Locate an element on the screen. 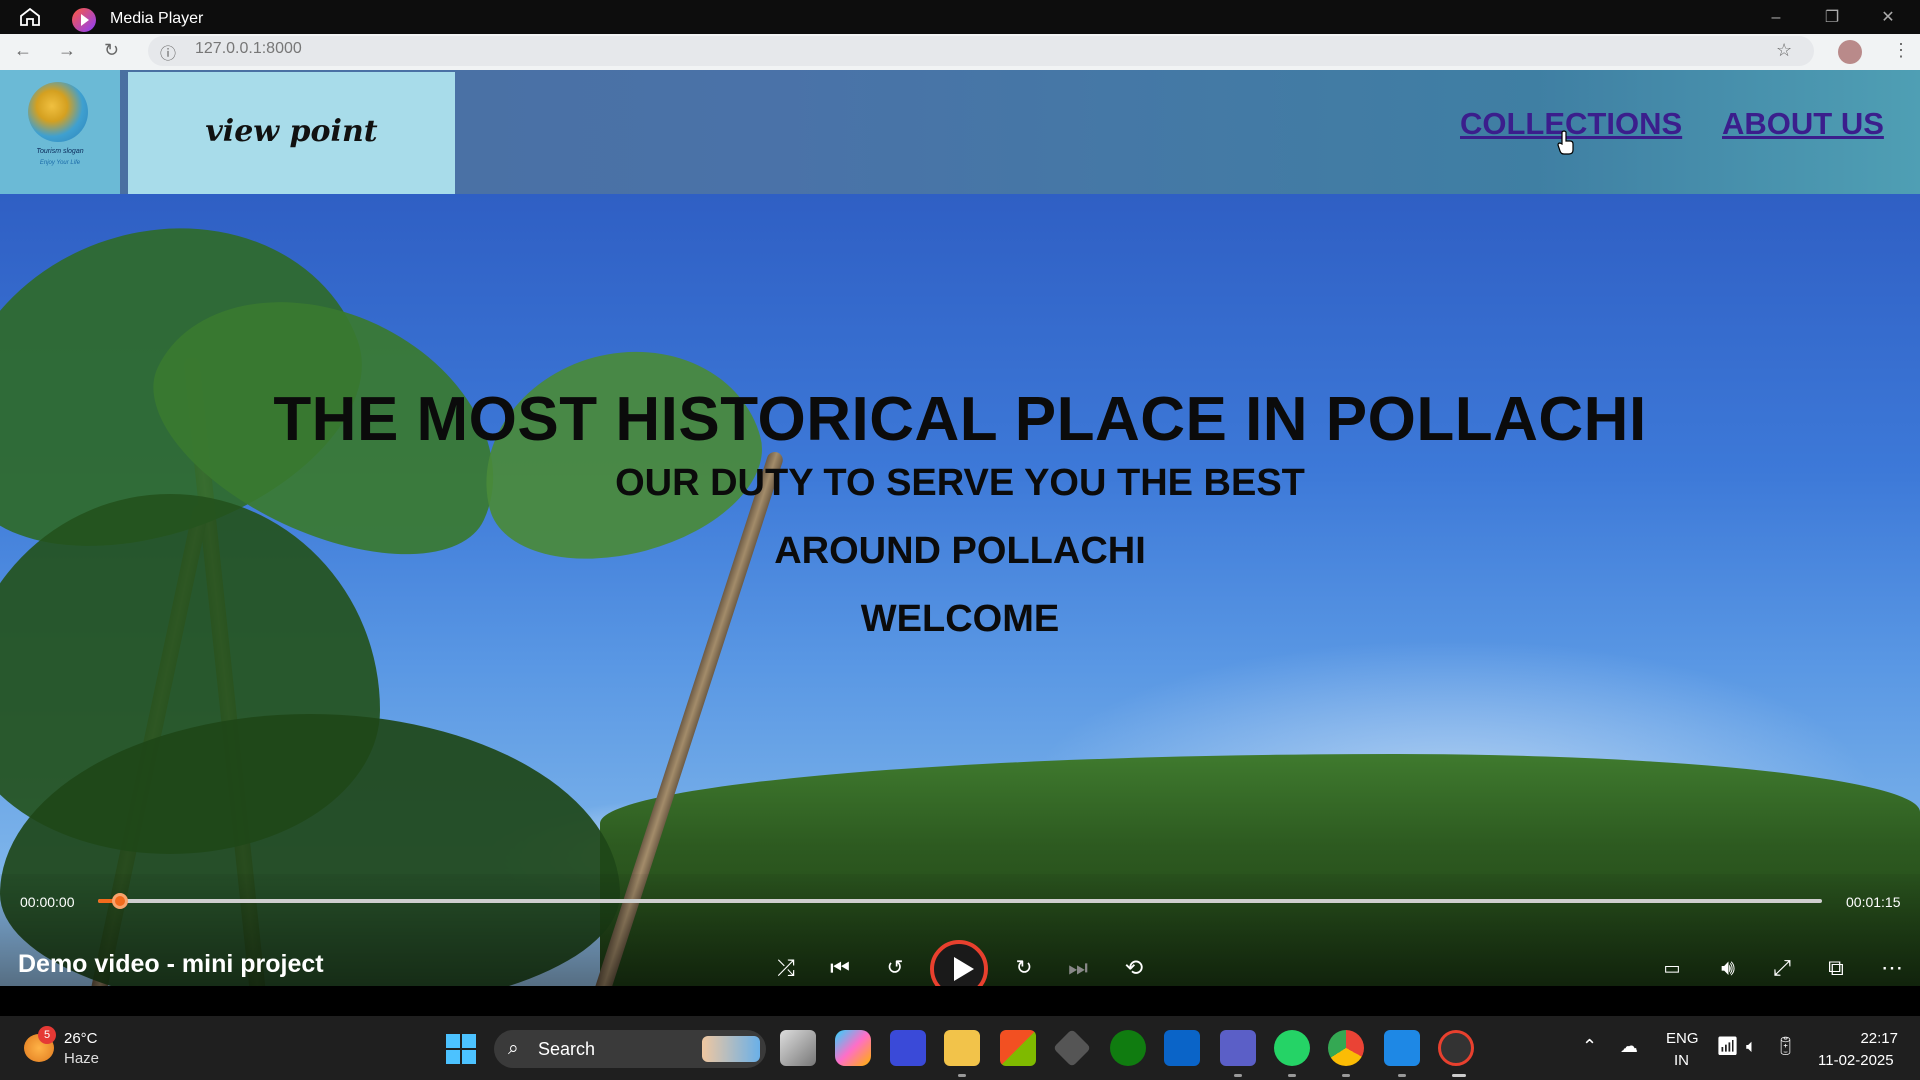  chrome-icon is located at coordinates (1346, 1048).